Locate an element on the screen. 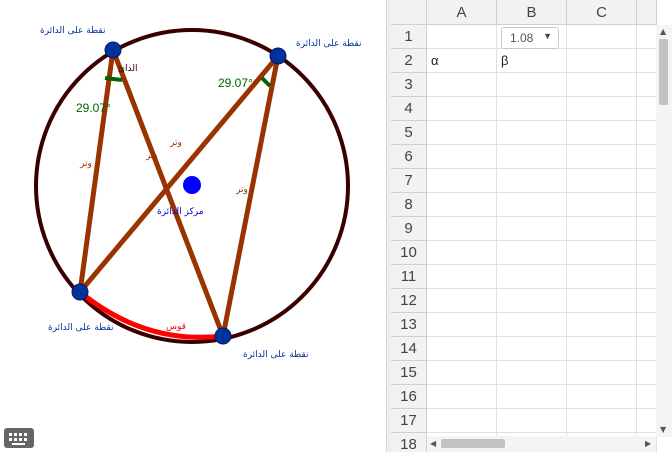  point-top-left is located at coordinates (113, 50).